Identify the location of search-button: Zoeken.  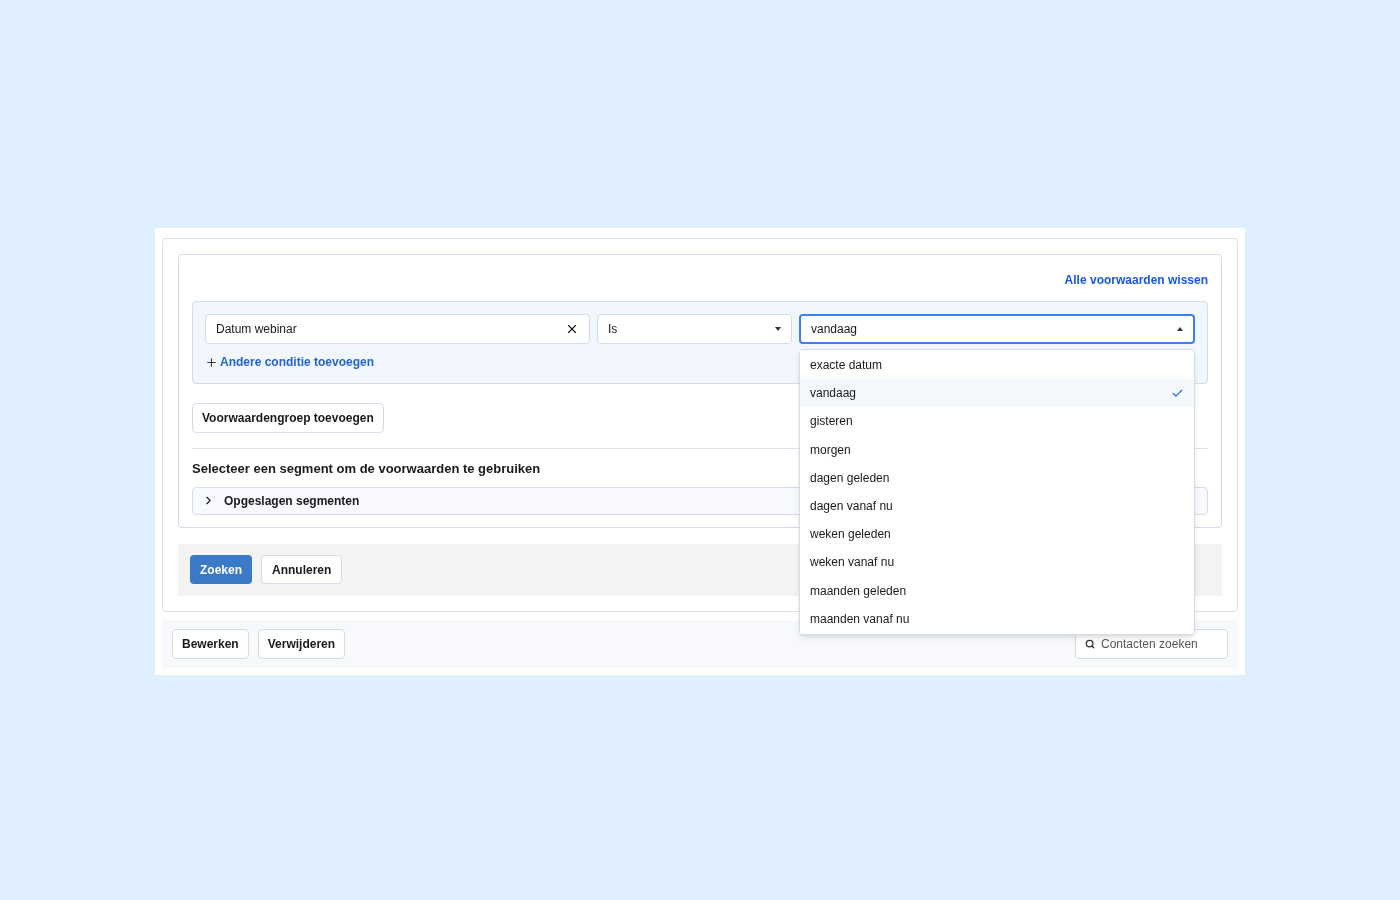
(221, 569).